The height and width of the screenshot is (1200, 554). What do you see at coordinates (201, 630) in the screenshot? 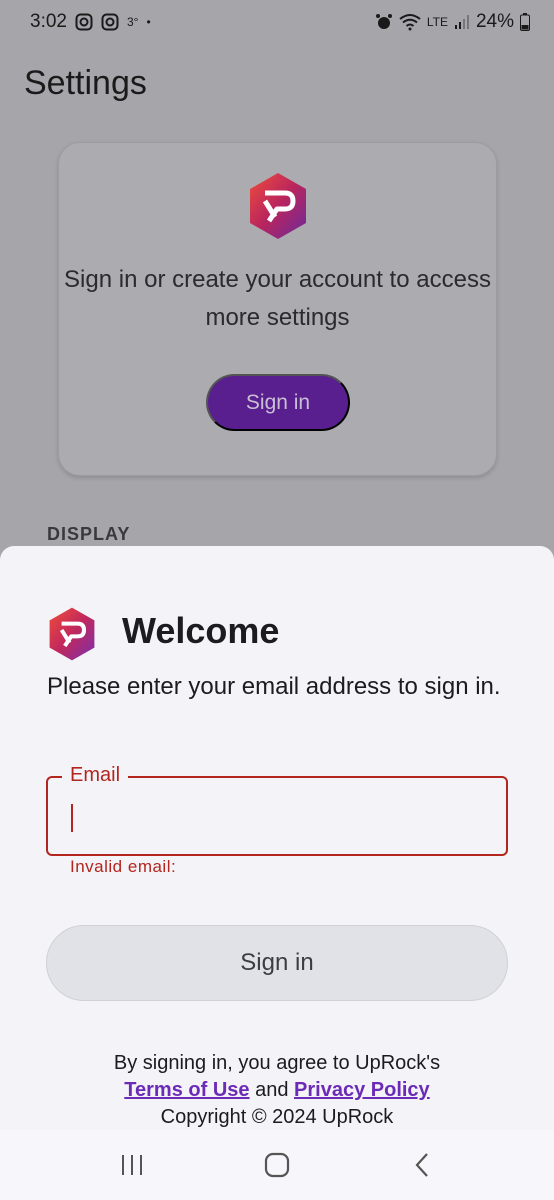
I see `sheet-title: Welcome` at bounding box center [201, 630].